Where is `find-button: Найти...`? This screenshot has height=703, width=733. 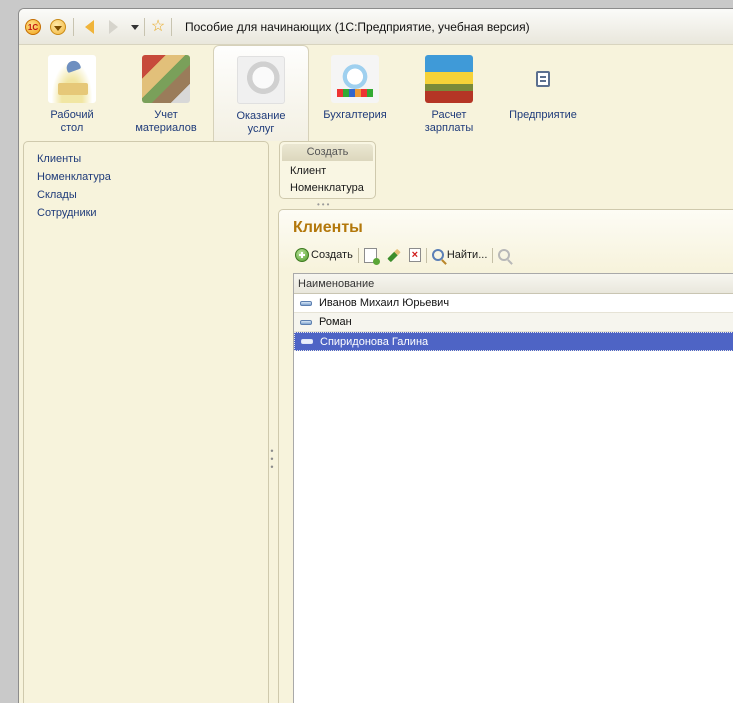
find-button: Найти... is located at coordinates (459, 255).